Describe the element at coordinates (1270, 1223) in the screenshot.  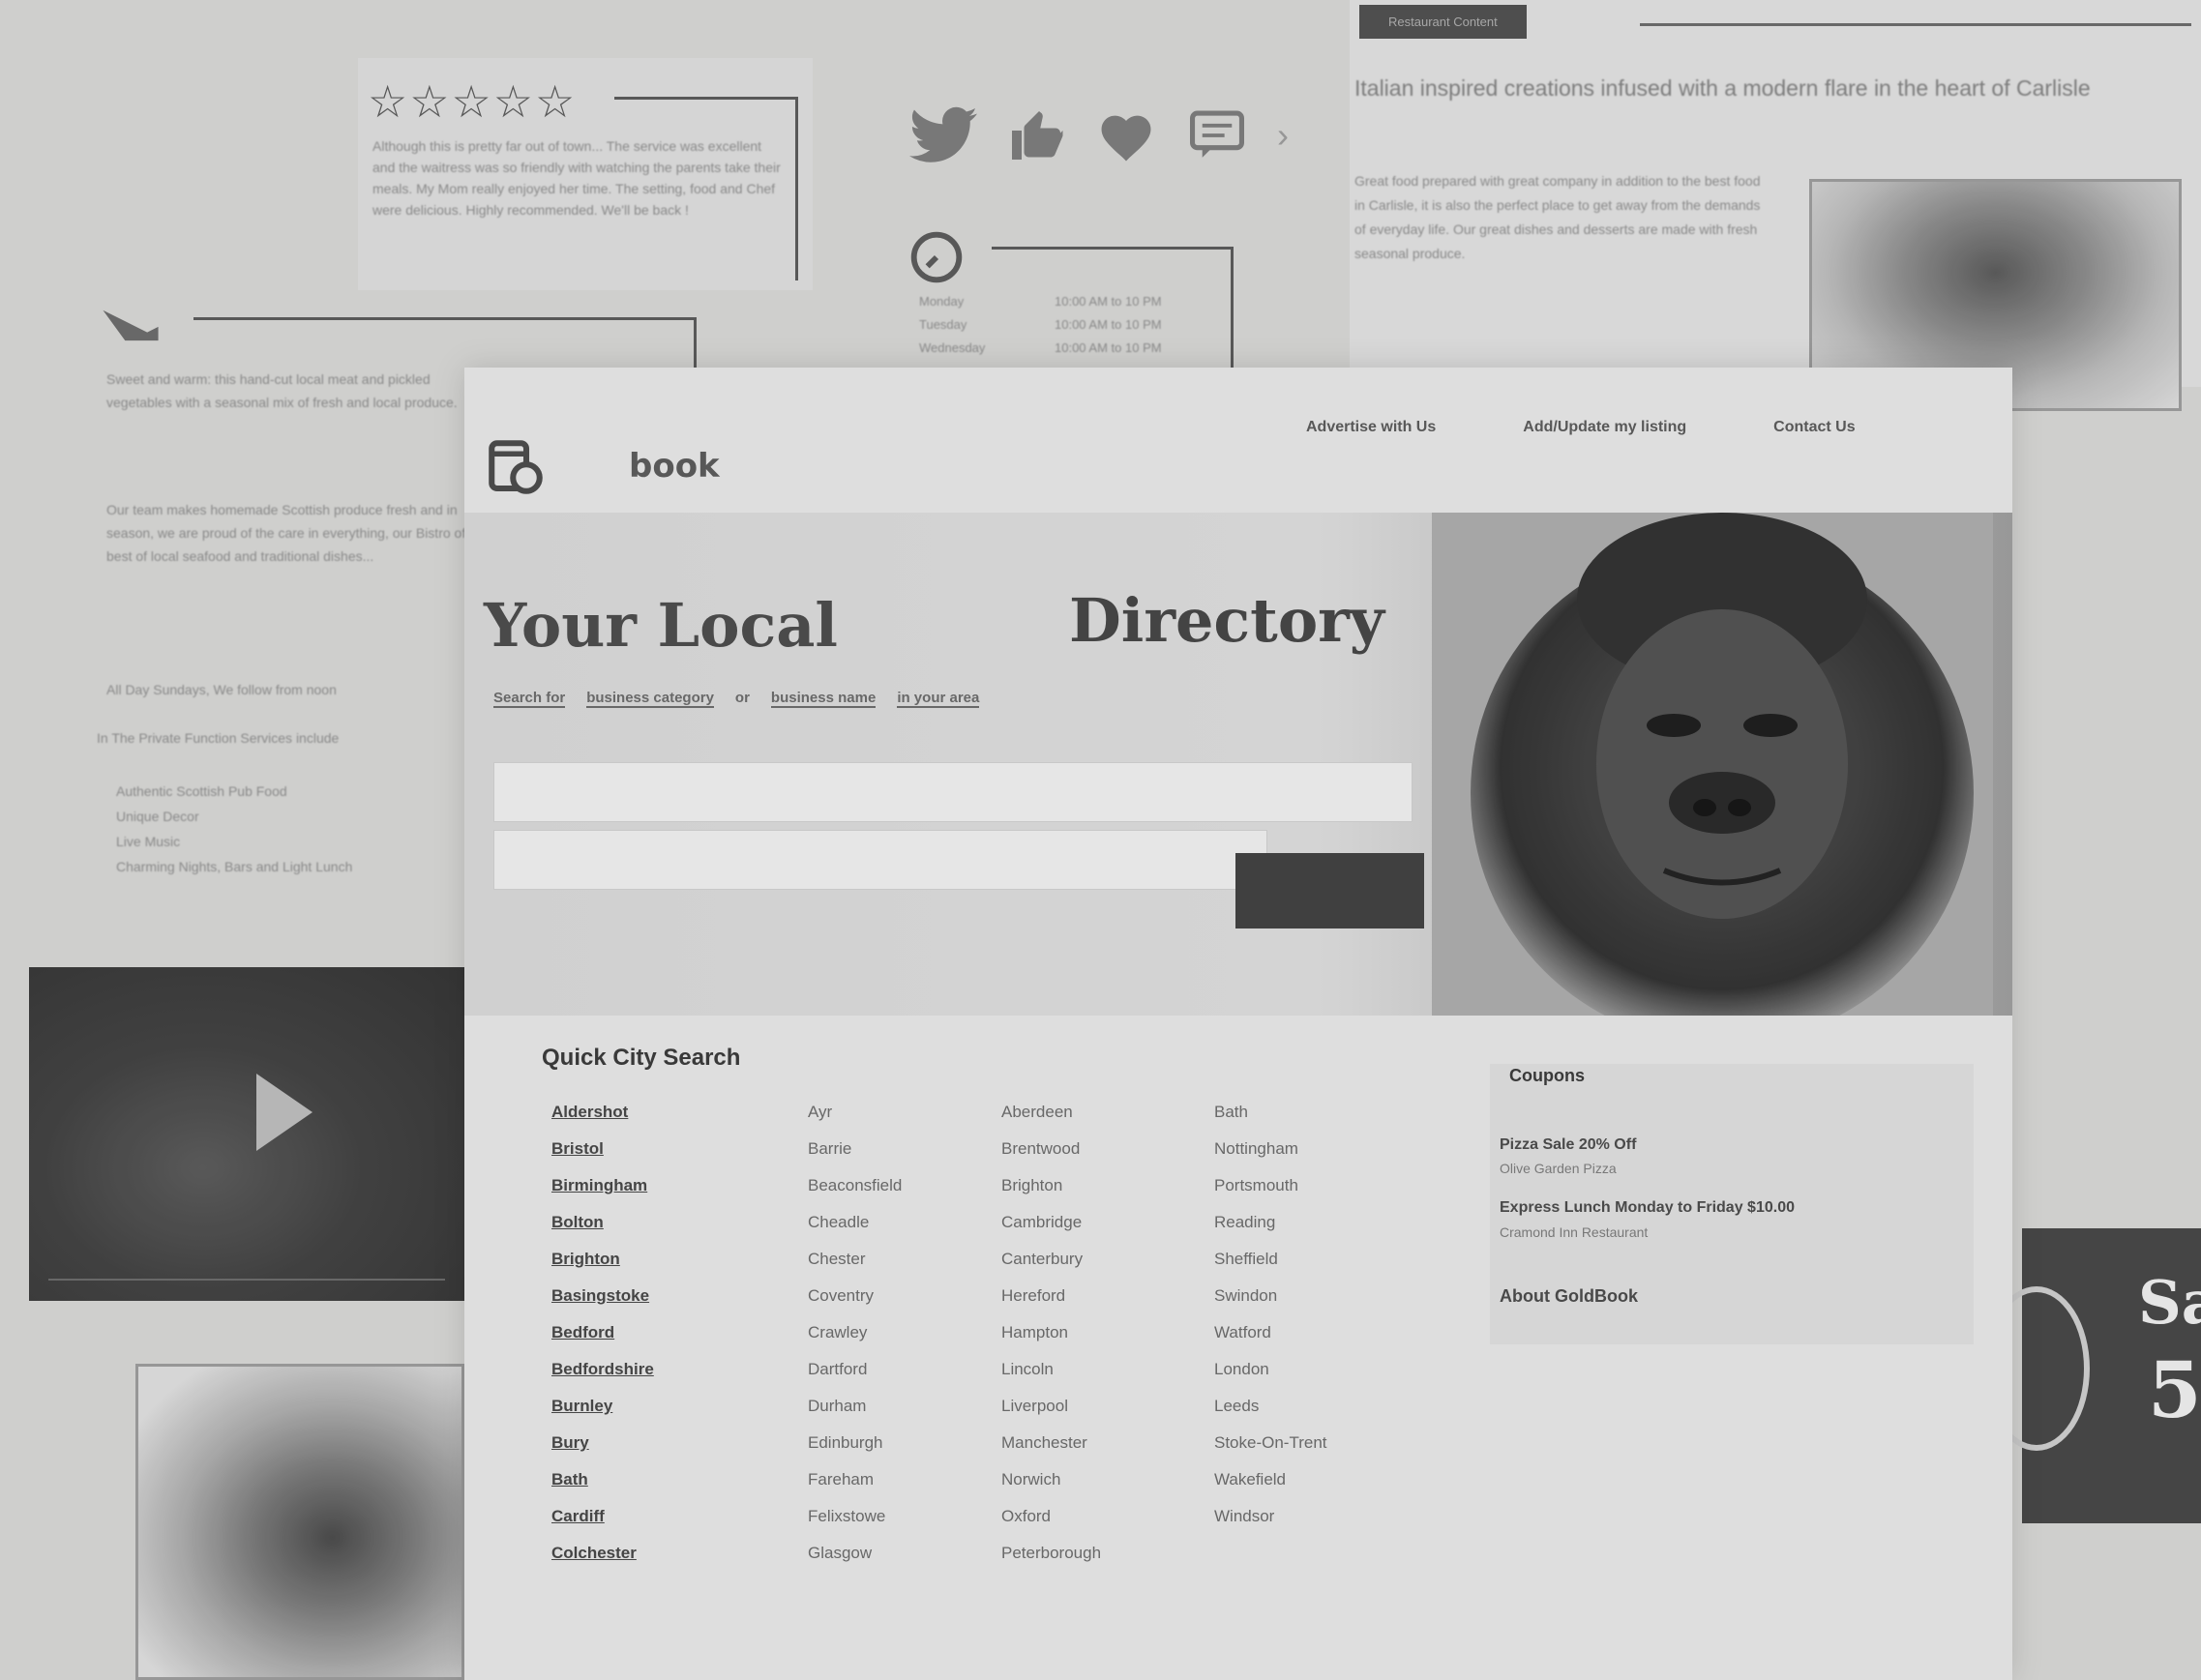
I see `city-link: Reading` at that location.